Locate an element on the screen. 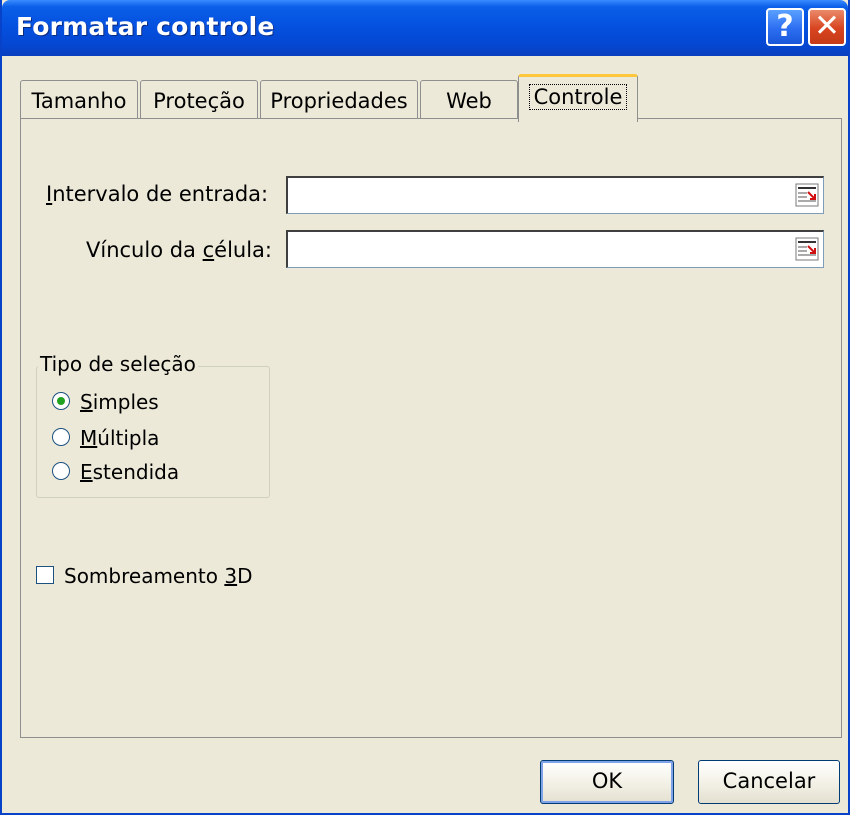 This screenshot has height=815, width=850. tab-label: Proteção is located at coordinates (199, 101).